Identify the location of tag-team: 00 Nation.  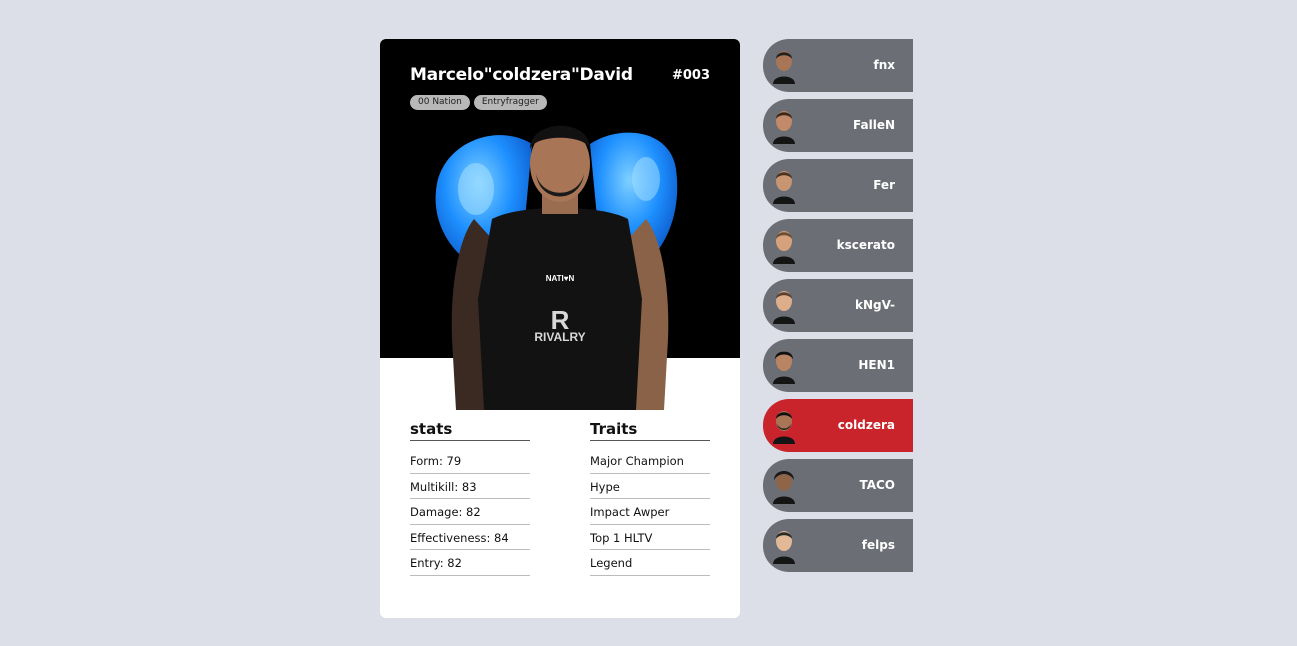
(440, 102).